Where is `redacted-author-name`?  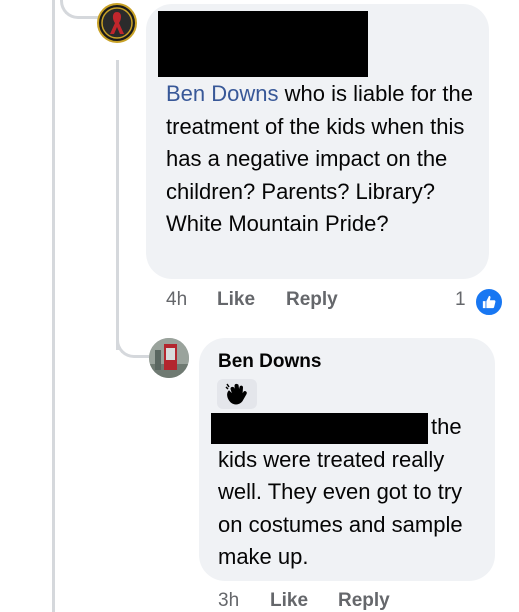
redacted-author-name is located at coordinates (263, 44).